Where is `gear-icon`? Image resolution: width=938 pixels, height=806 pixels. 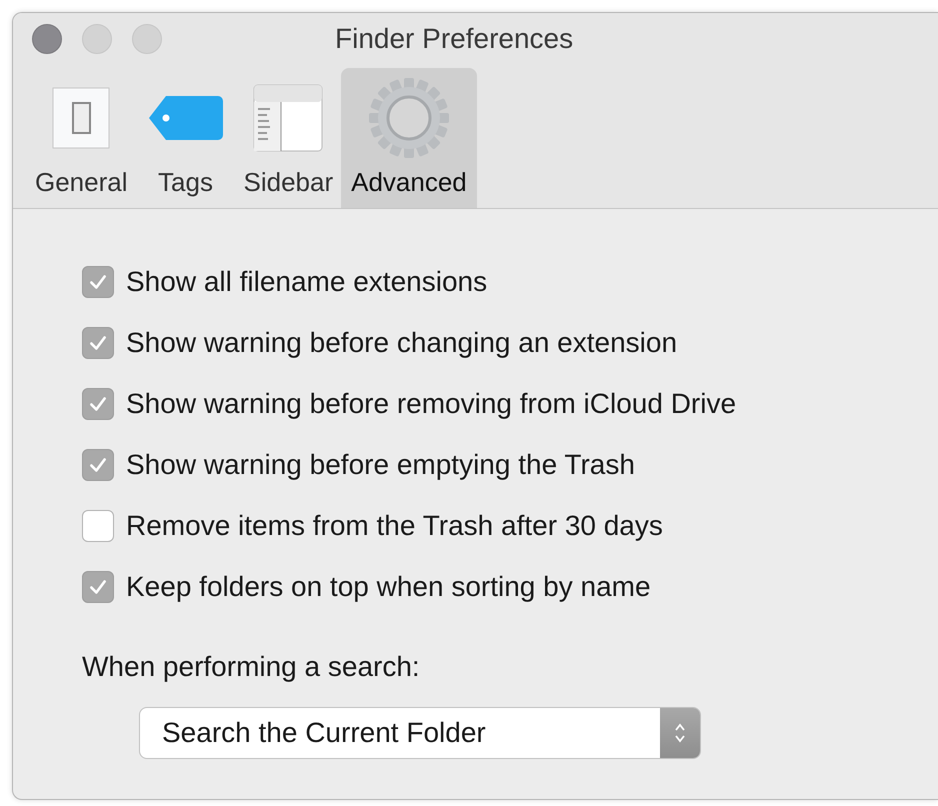 gear-icon is located at coordinates (409, 118).